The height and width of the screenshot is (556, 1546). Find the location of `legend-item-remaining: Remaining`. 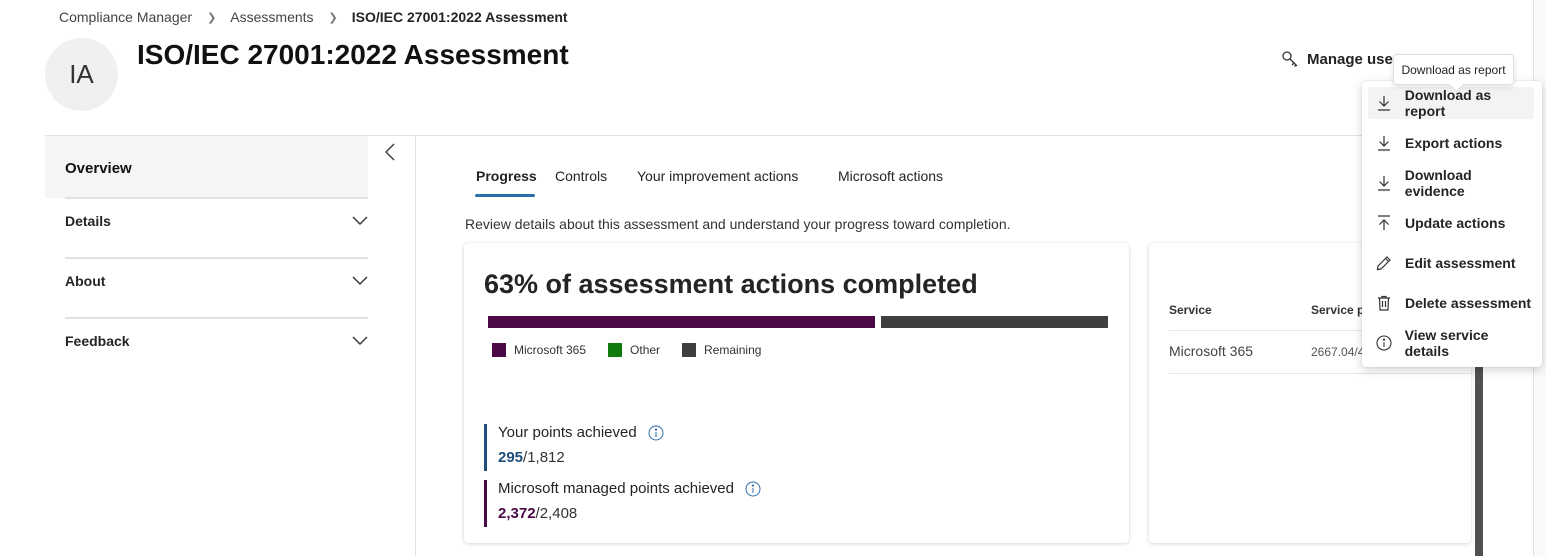

legend-item-remaining: Remaining is located at coordinates (721, 350).